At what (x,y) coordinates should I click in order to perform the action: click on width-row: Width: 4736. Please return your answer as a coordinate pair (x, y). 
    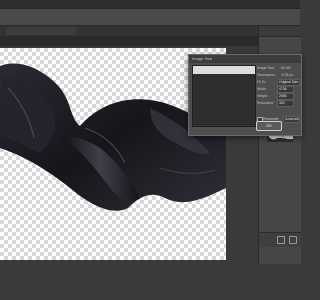
    Looking at the image, I should click on (278, 89).